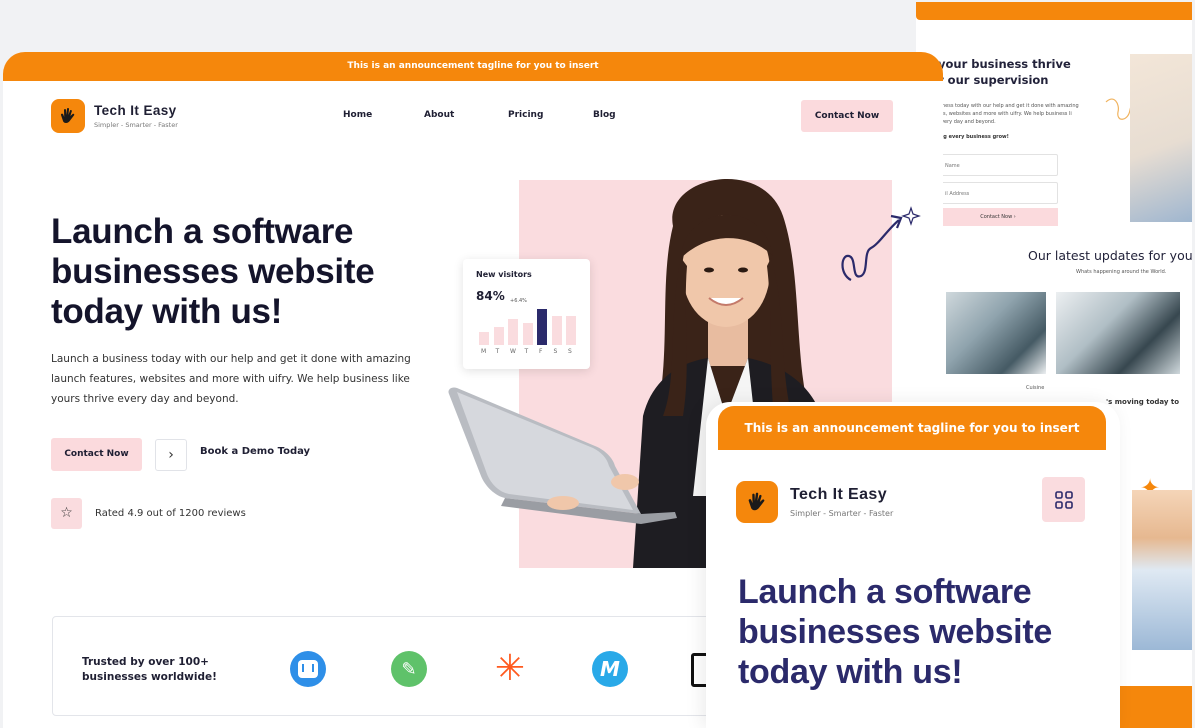  I want to click on grid-menu-icon, so click(1063, 499).